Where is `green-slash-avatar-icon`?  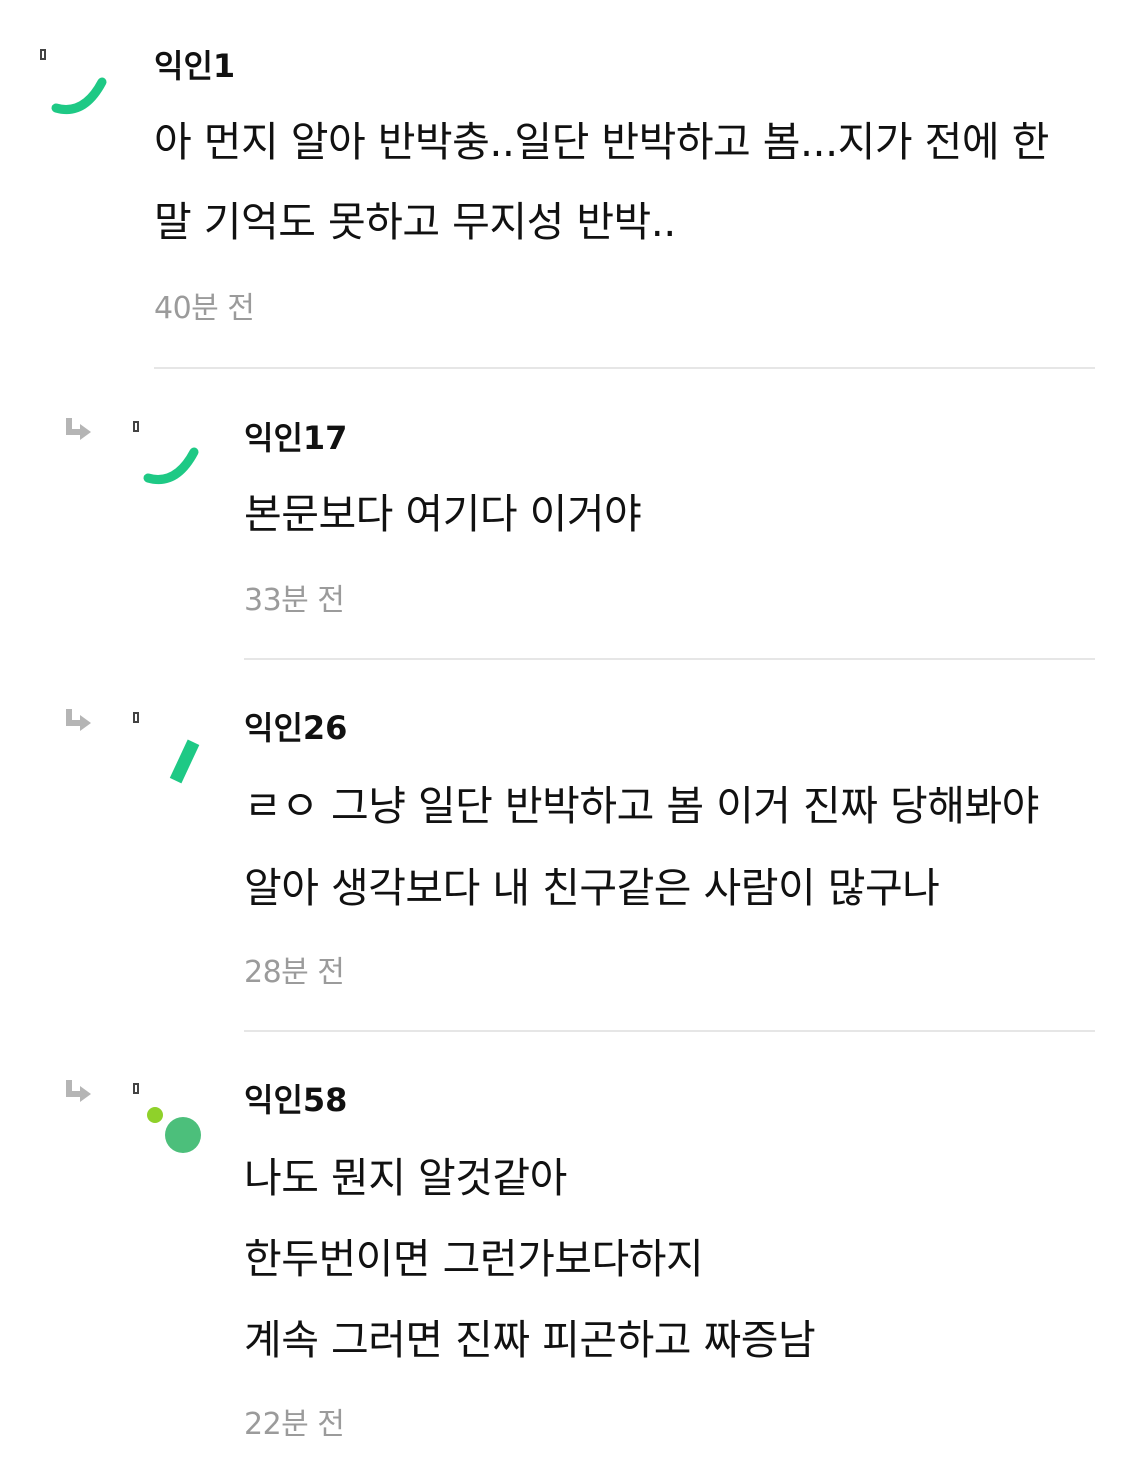
green-slash-avatar-icon is located at coordinates (182, 764).